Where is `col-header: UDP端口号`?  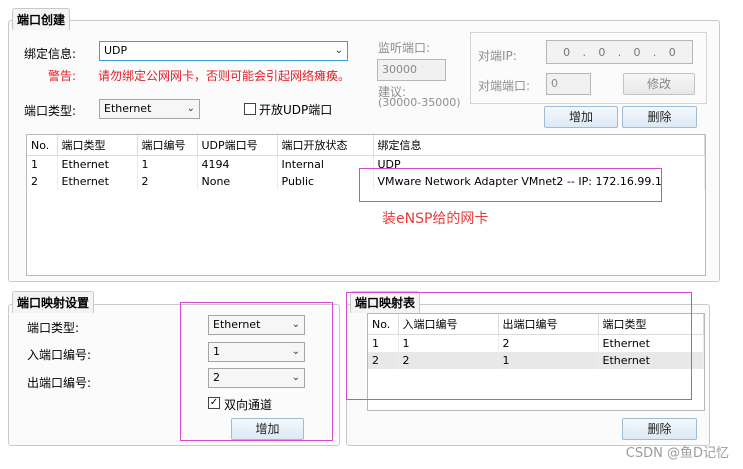
col-header: UDP端口号 is located at coordinates (237, 145).